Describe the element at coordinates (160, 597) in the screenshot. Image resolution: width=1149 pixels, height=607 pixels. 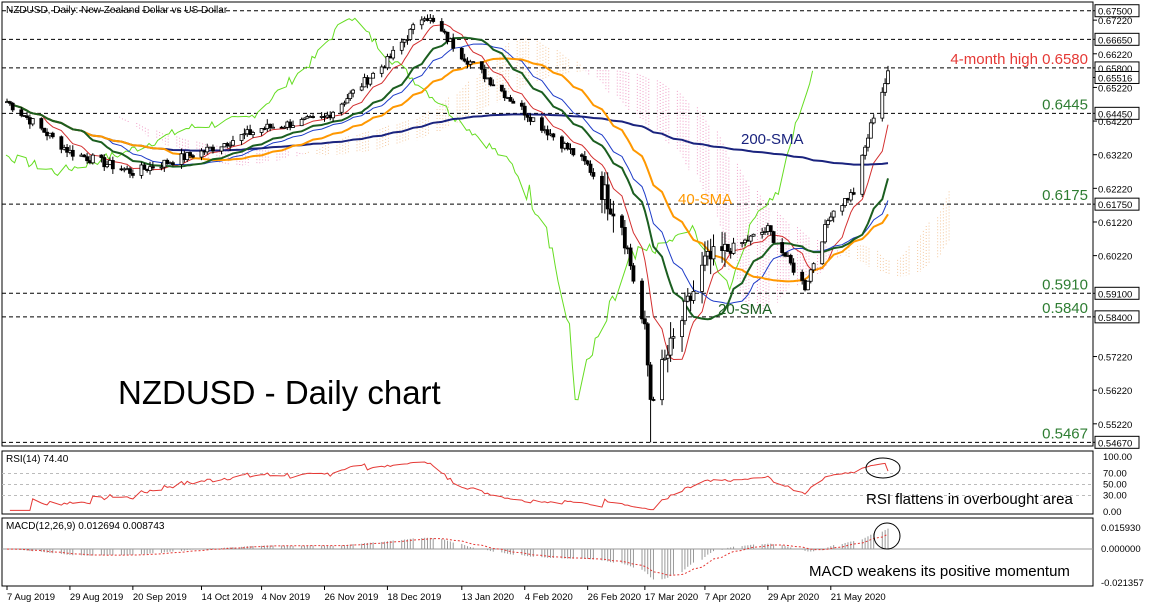
I see `x-tick-label: 20 Sep 2019` at that location.